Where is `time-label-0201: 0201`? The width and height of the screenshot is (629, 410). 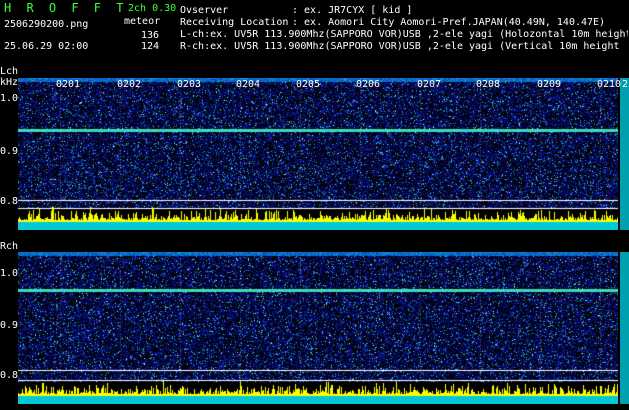
time-label-0201: 0201 is located at coordinates (68, 84).